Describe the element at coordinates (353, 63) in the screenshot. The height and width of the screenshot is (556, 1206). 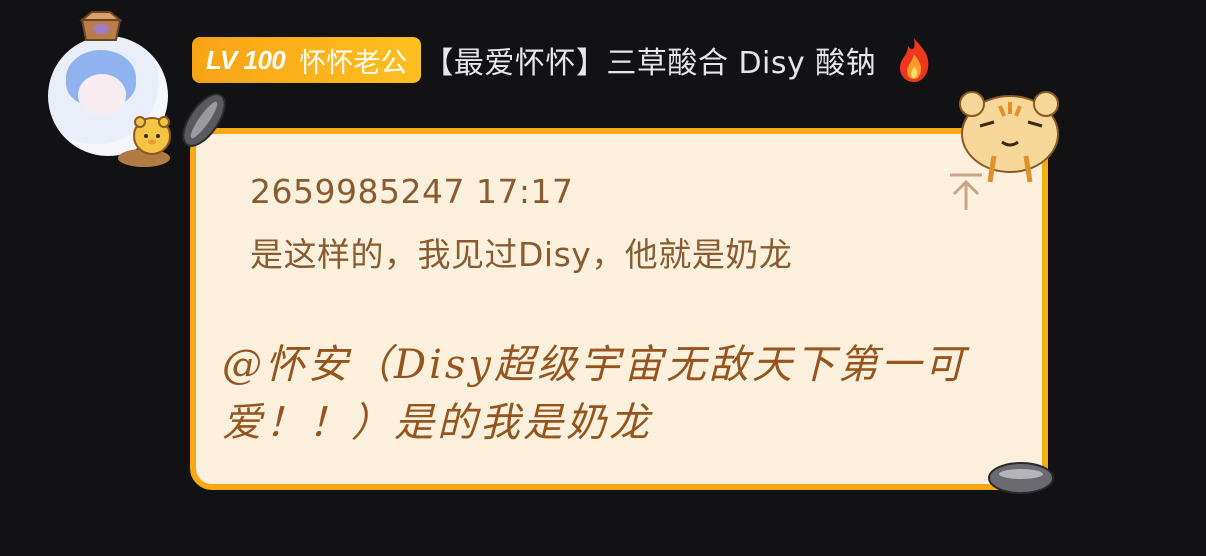
I see `nickname: 怀怀老公` at that location.